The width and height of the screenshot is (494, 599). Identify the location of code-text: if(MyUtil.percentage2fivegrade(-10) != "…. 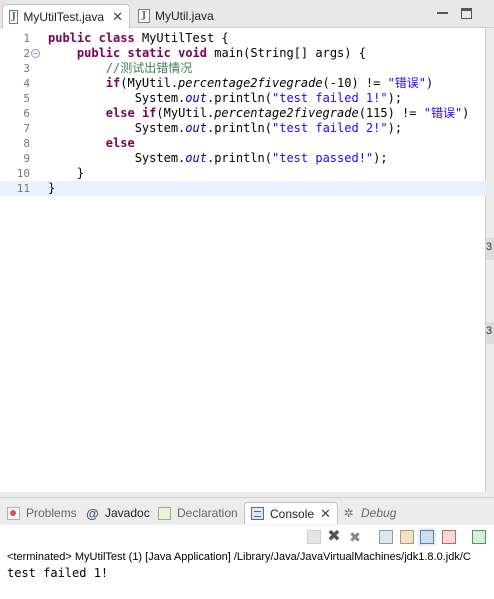
(240, 83).